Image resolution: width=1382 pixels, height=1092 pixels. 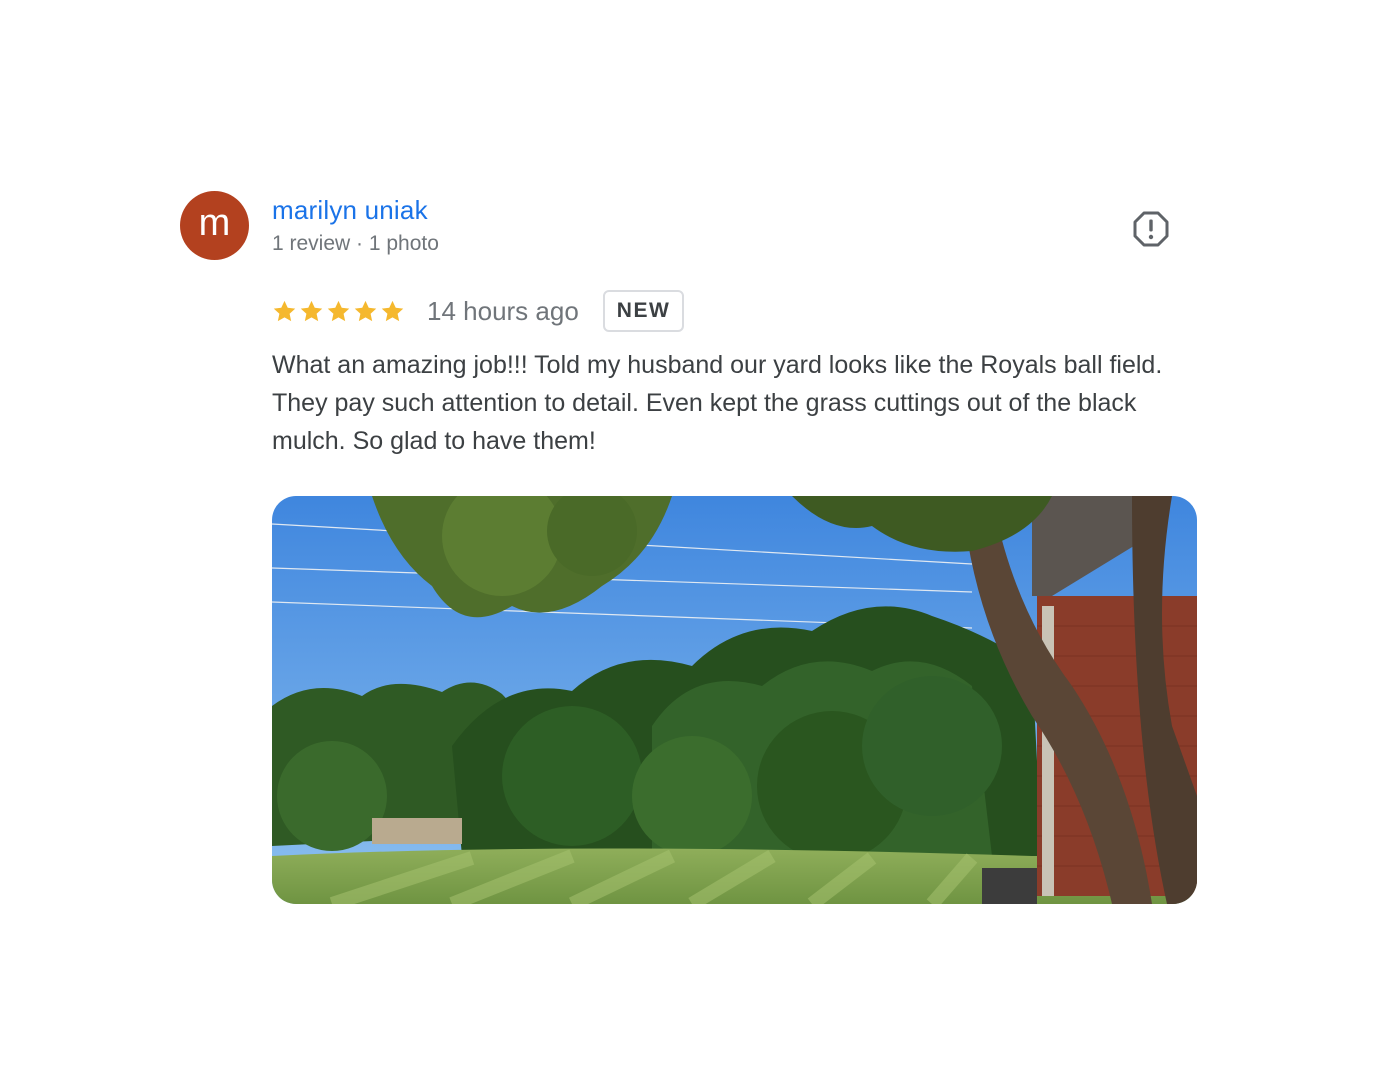 I want to click on star-rating, so click(x=338, y=311).